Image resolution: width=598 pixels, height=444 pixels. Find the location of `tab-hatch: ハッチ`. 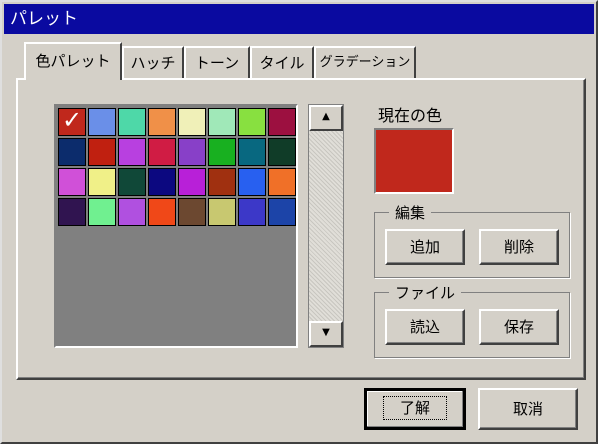

tab-hatch: ハッチ is located at coordinates (153, 63).